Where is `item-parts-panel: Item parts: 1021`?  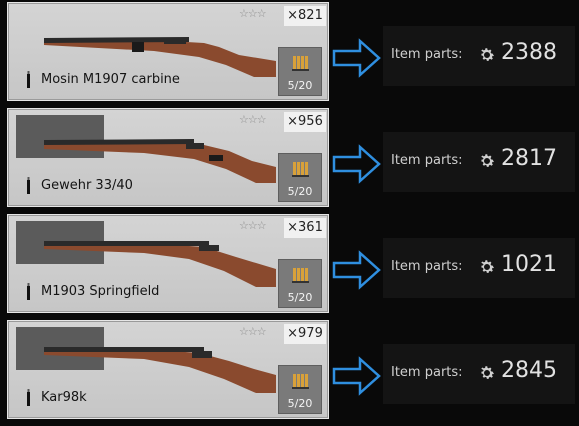 item-parts-panel: Item parts: 1021 is located at coordinates (479, 268).